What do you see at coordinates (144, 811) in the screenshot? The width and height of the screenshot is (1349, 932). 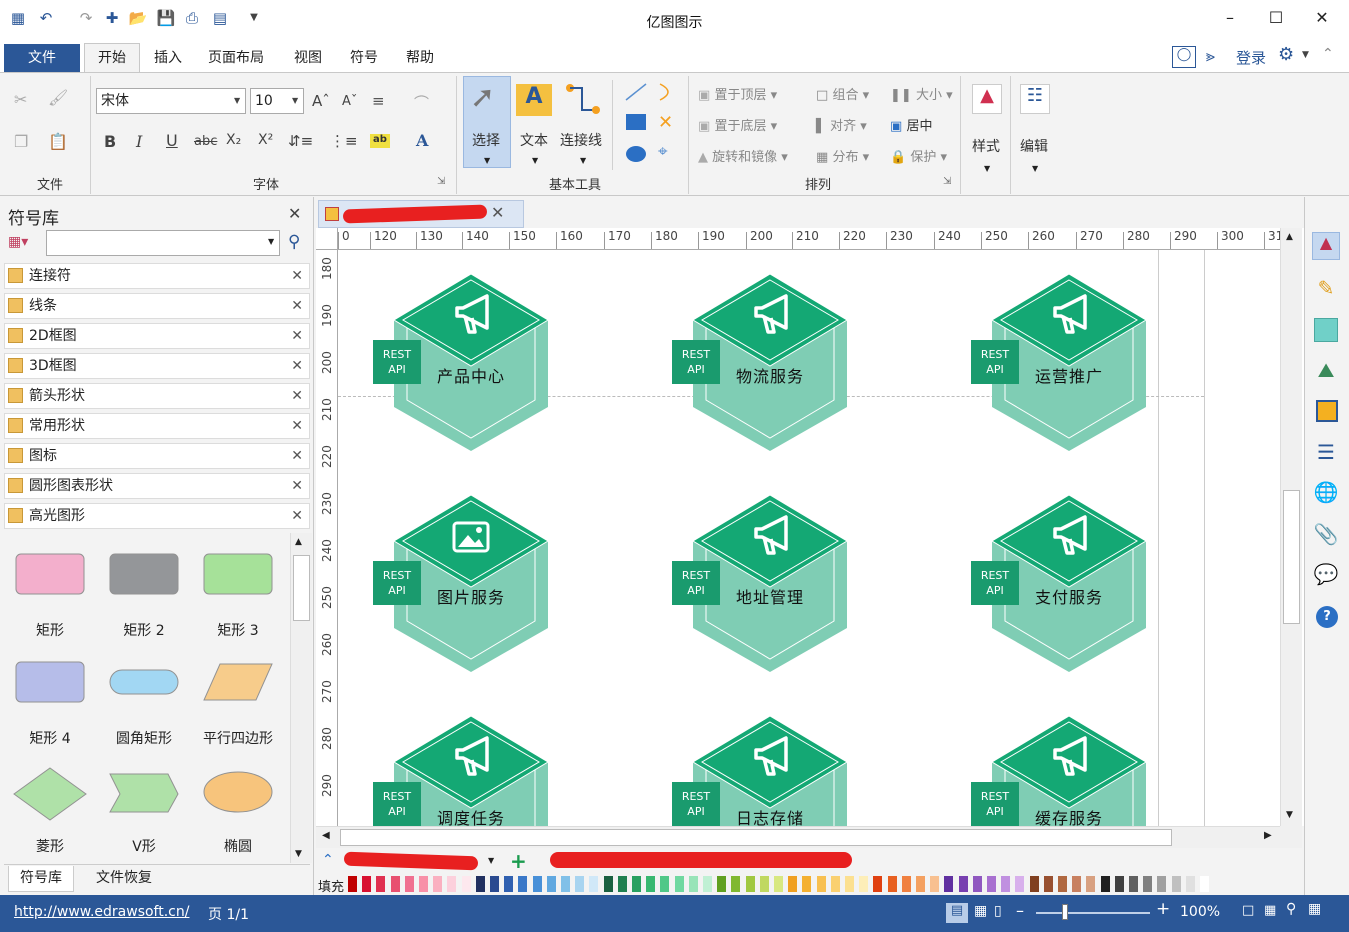 I see `library-shape: V形` at bounding box center [144, 811].